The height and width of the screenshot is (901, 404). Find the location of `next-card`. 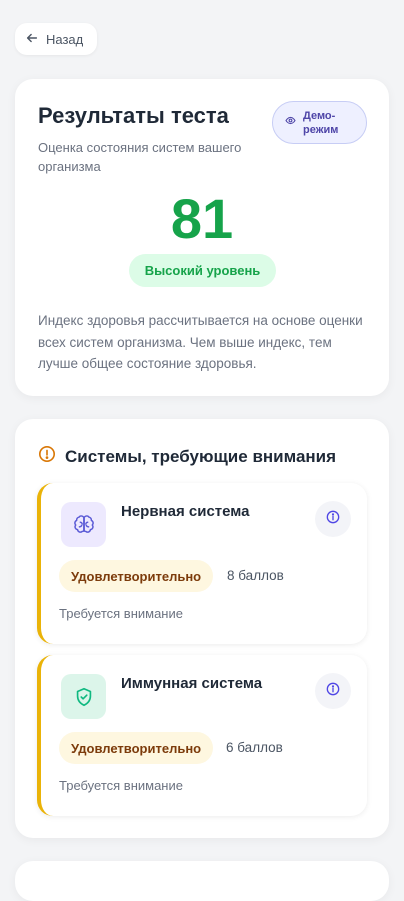

next-card is located at coordinates (202, 881).